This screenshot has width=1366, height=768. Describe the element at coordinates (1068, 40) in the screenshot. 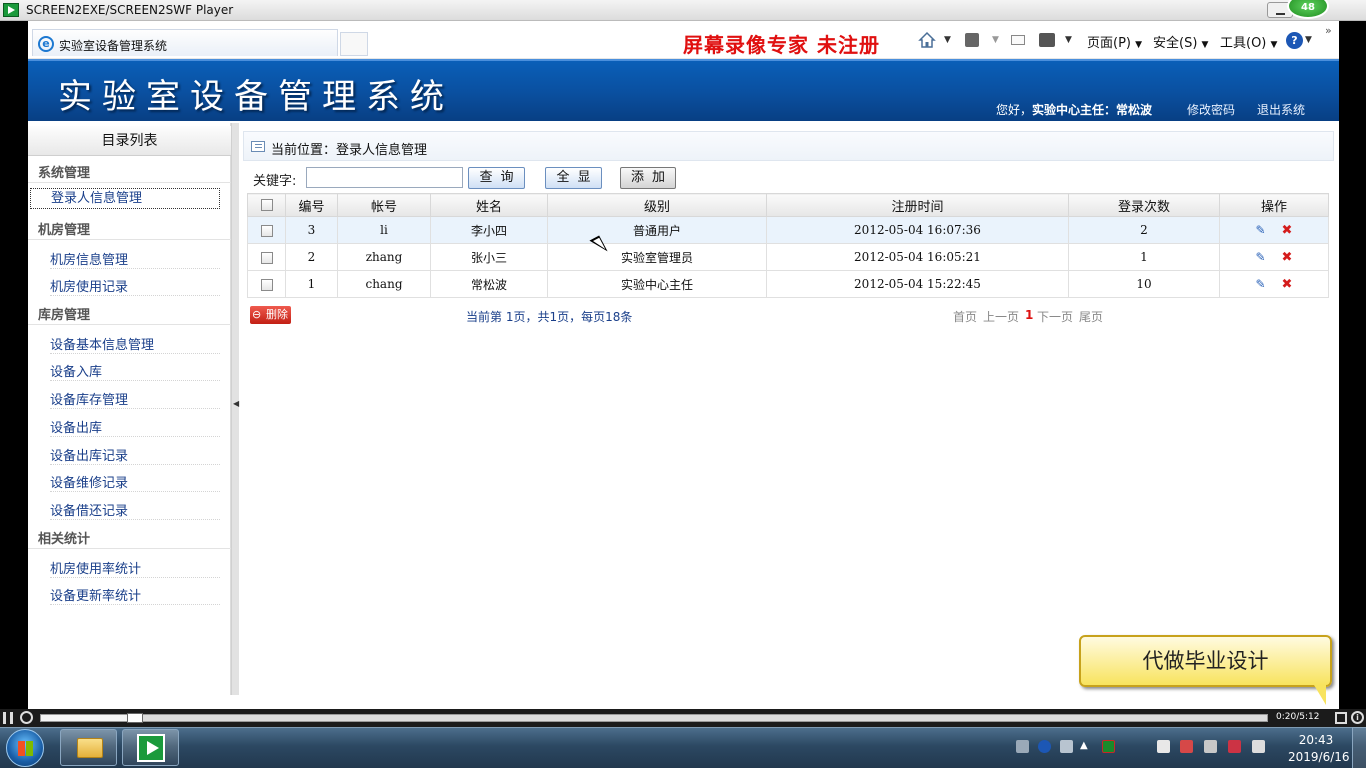

I see `print-dropdown-icon: ▼` at that location.